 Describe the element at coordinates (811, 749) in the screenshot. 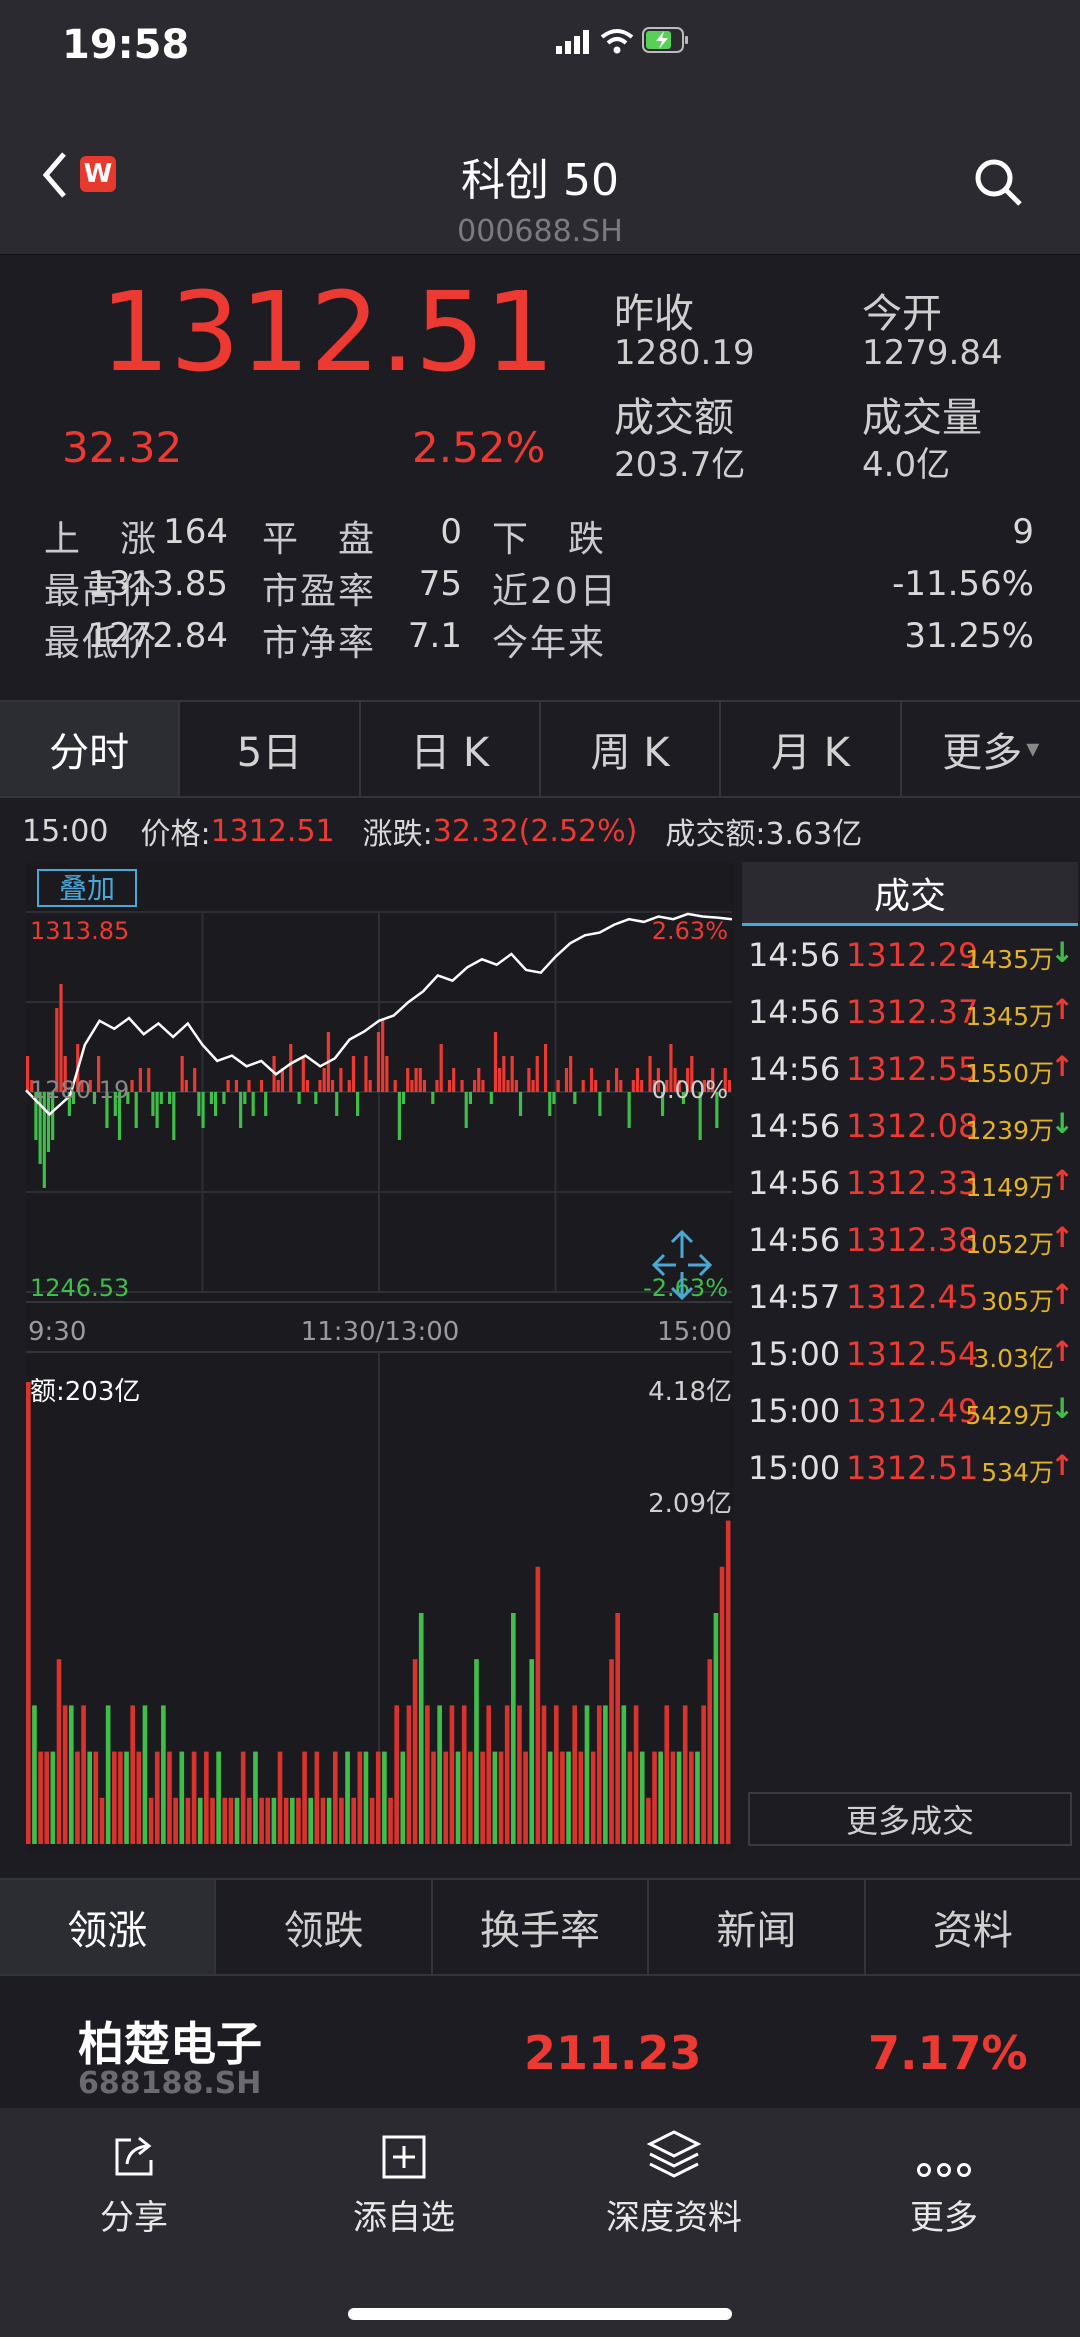

I see `tab-period-4: 月 K` at that location.